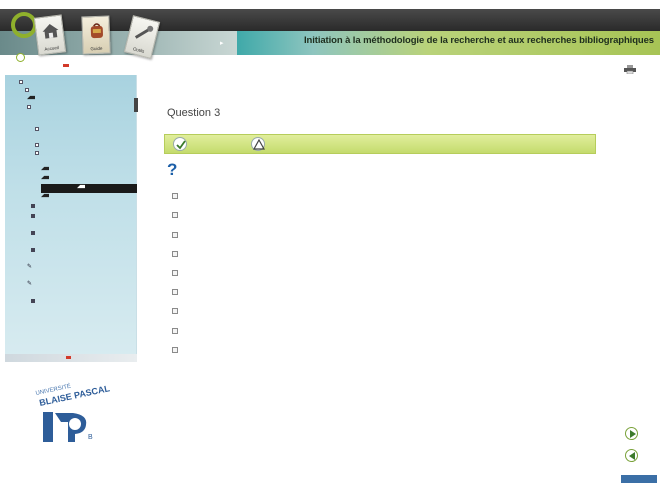 The image size is (660, 483). I want to click on sidebar-resize-handle, so click(136, 105).